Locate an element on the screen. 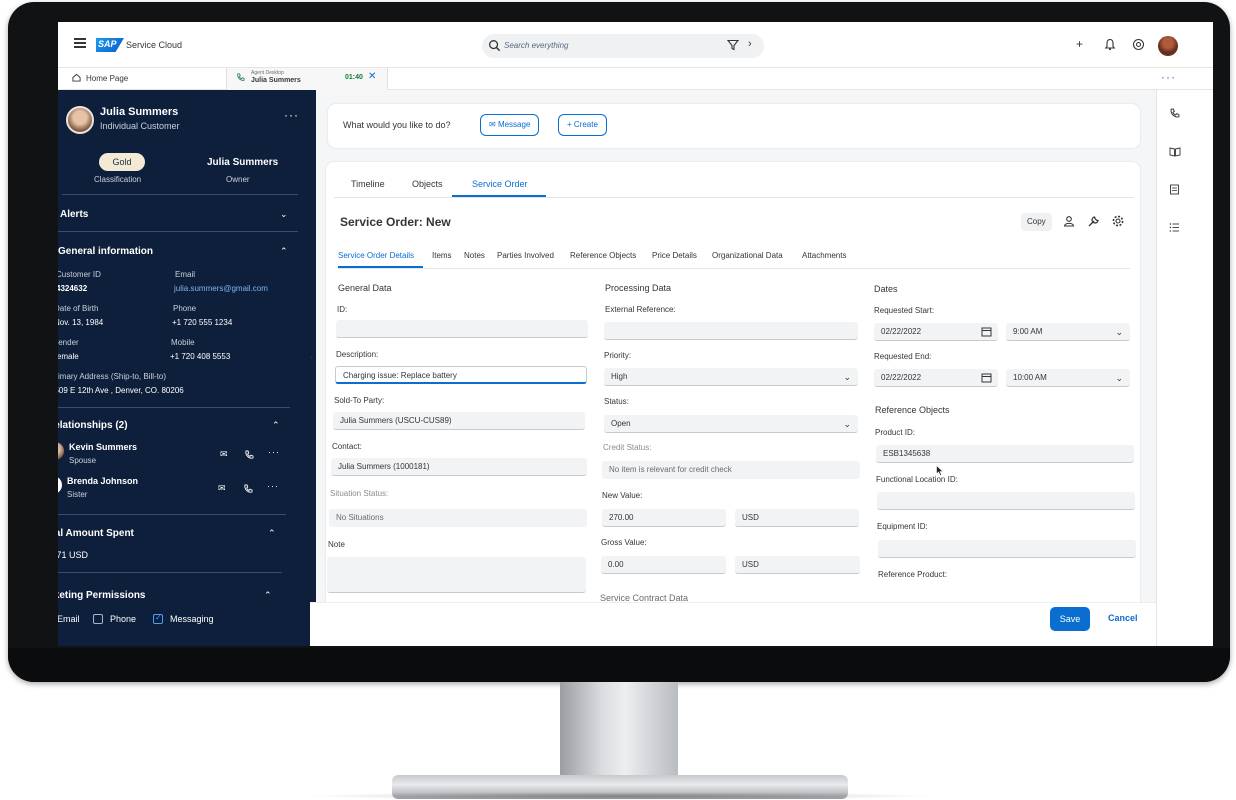  equipment-id-input is located at coordinates (1007, 549).